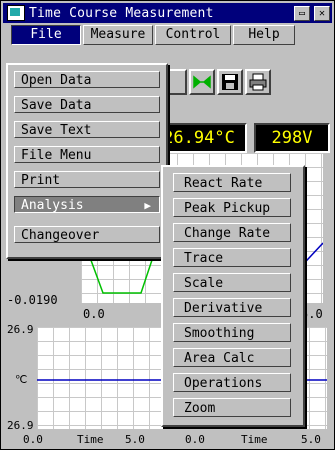 This screenshot has height=450, width=335. What do you see at coordinates (232, 257) in the screenshot?
I see `submenu-trace: Trace` at bounding box center [232, 257].